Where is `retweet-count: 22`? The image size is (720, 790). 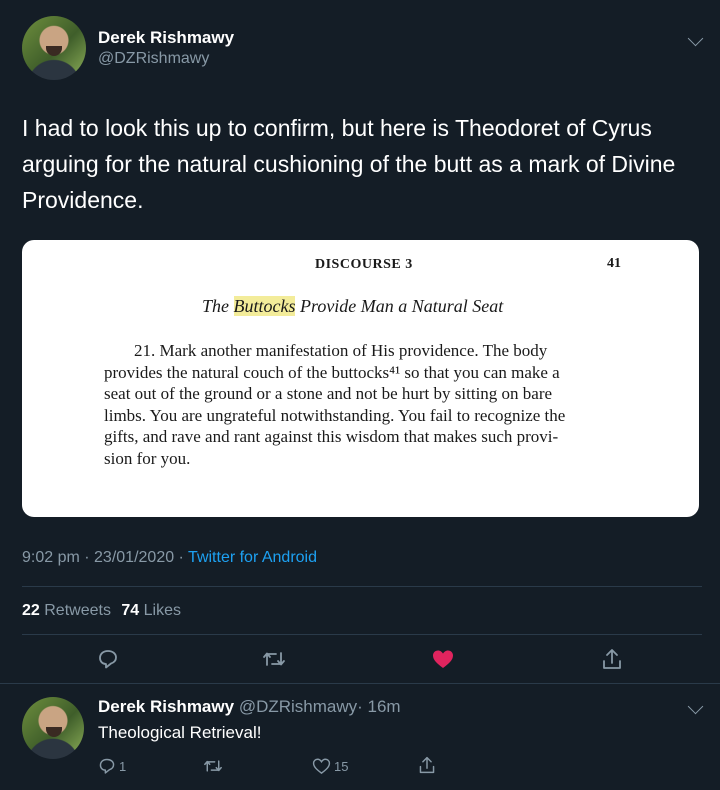 retweet-count: 22 is located at coordinates (31, 610).